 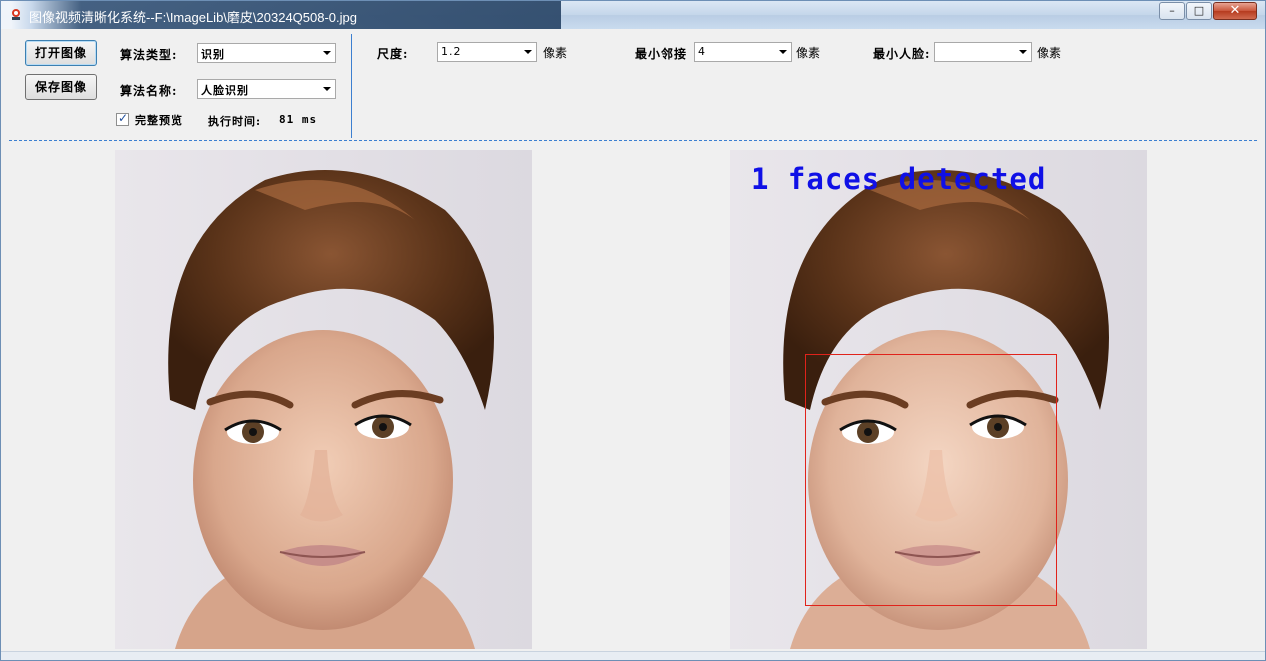 What do you see at coordinates (351, 86) in the screenshot?
I see `vertical-divider` at bounding box center [351, 86].